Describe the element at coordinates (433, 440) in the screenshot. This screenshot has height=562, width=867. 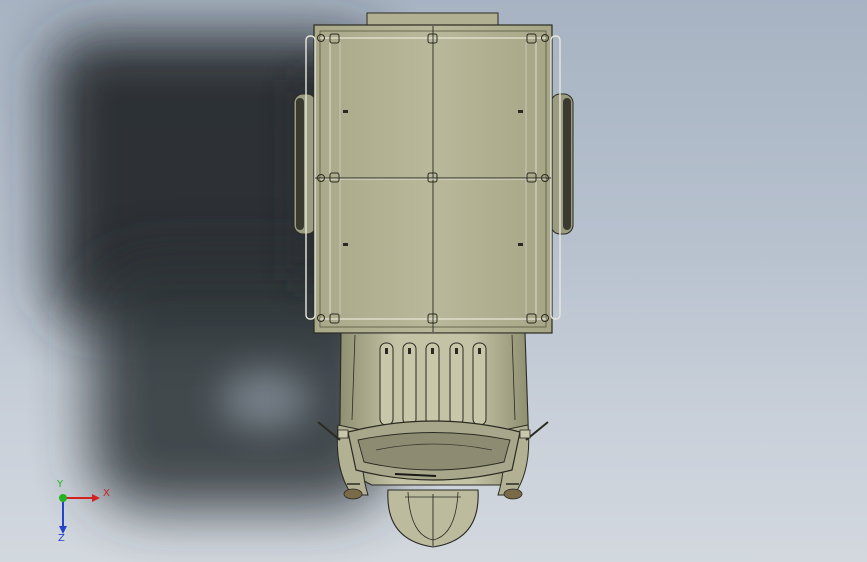
I see `cab-hood` at that location.